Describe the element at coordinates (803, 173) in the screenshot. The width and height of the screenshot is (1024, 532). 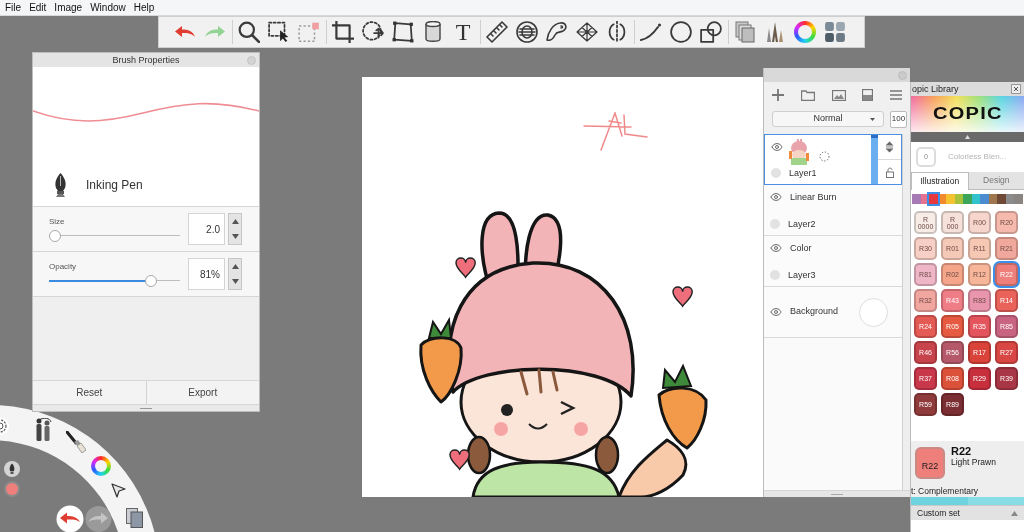
I see `layer-name: Layer1` at that location.